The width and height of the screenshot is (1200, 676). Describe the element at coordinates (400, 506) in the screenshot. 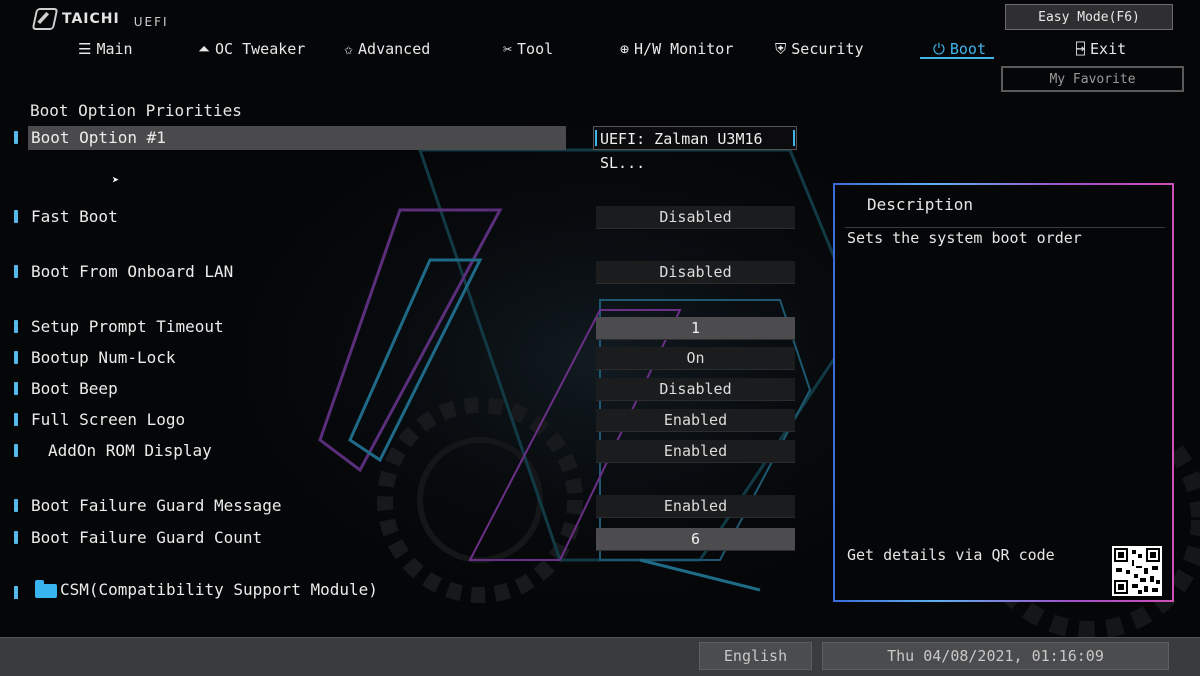

I see `setting-row-boot-failure-guard-message: Boot Failure Guard Message Enabled` at that location.